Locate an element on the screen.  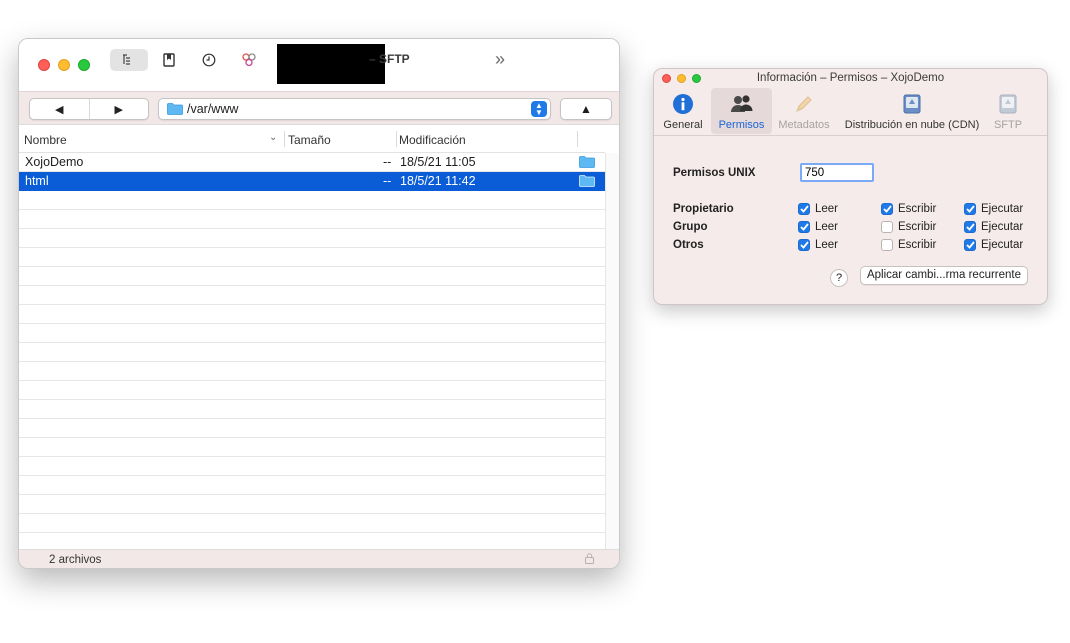
connection-icon is located at coordinates (249, 60).